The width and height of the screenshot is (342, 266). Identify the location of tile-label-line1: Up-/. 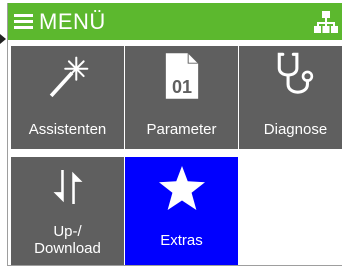
(67, 231).